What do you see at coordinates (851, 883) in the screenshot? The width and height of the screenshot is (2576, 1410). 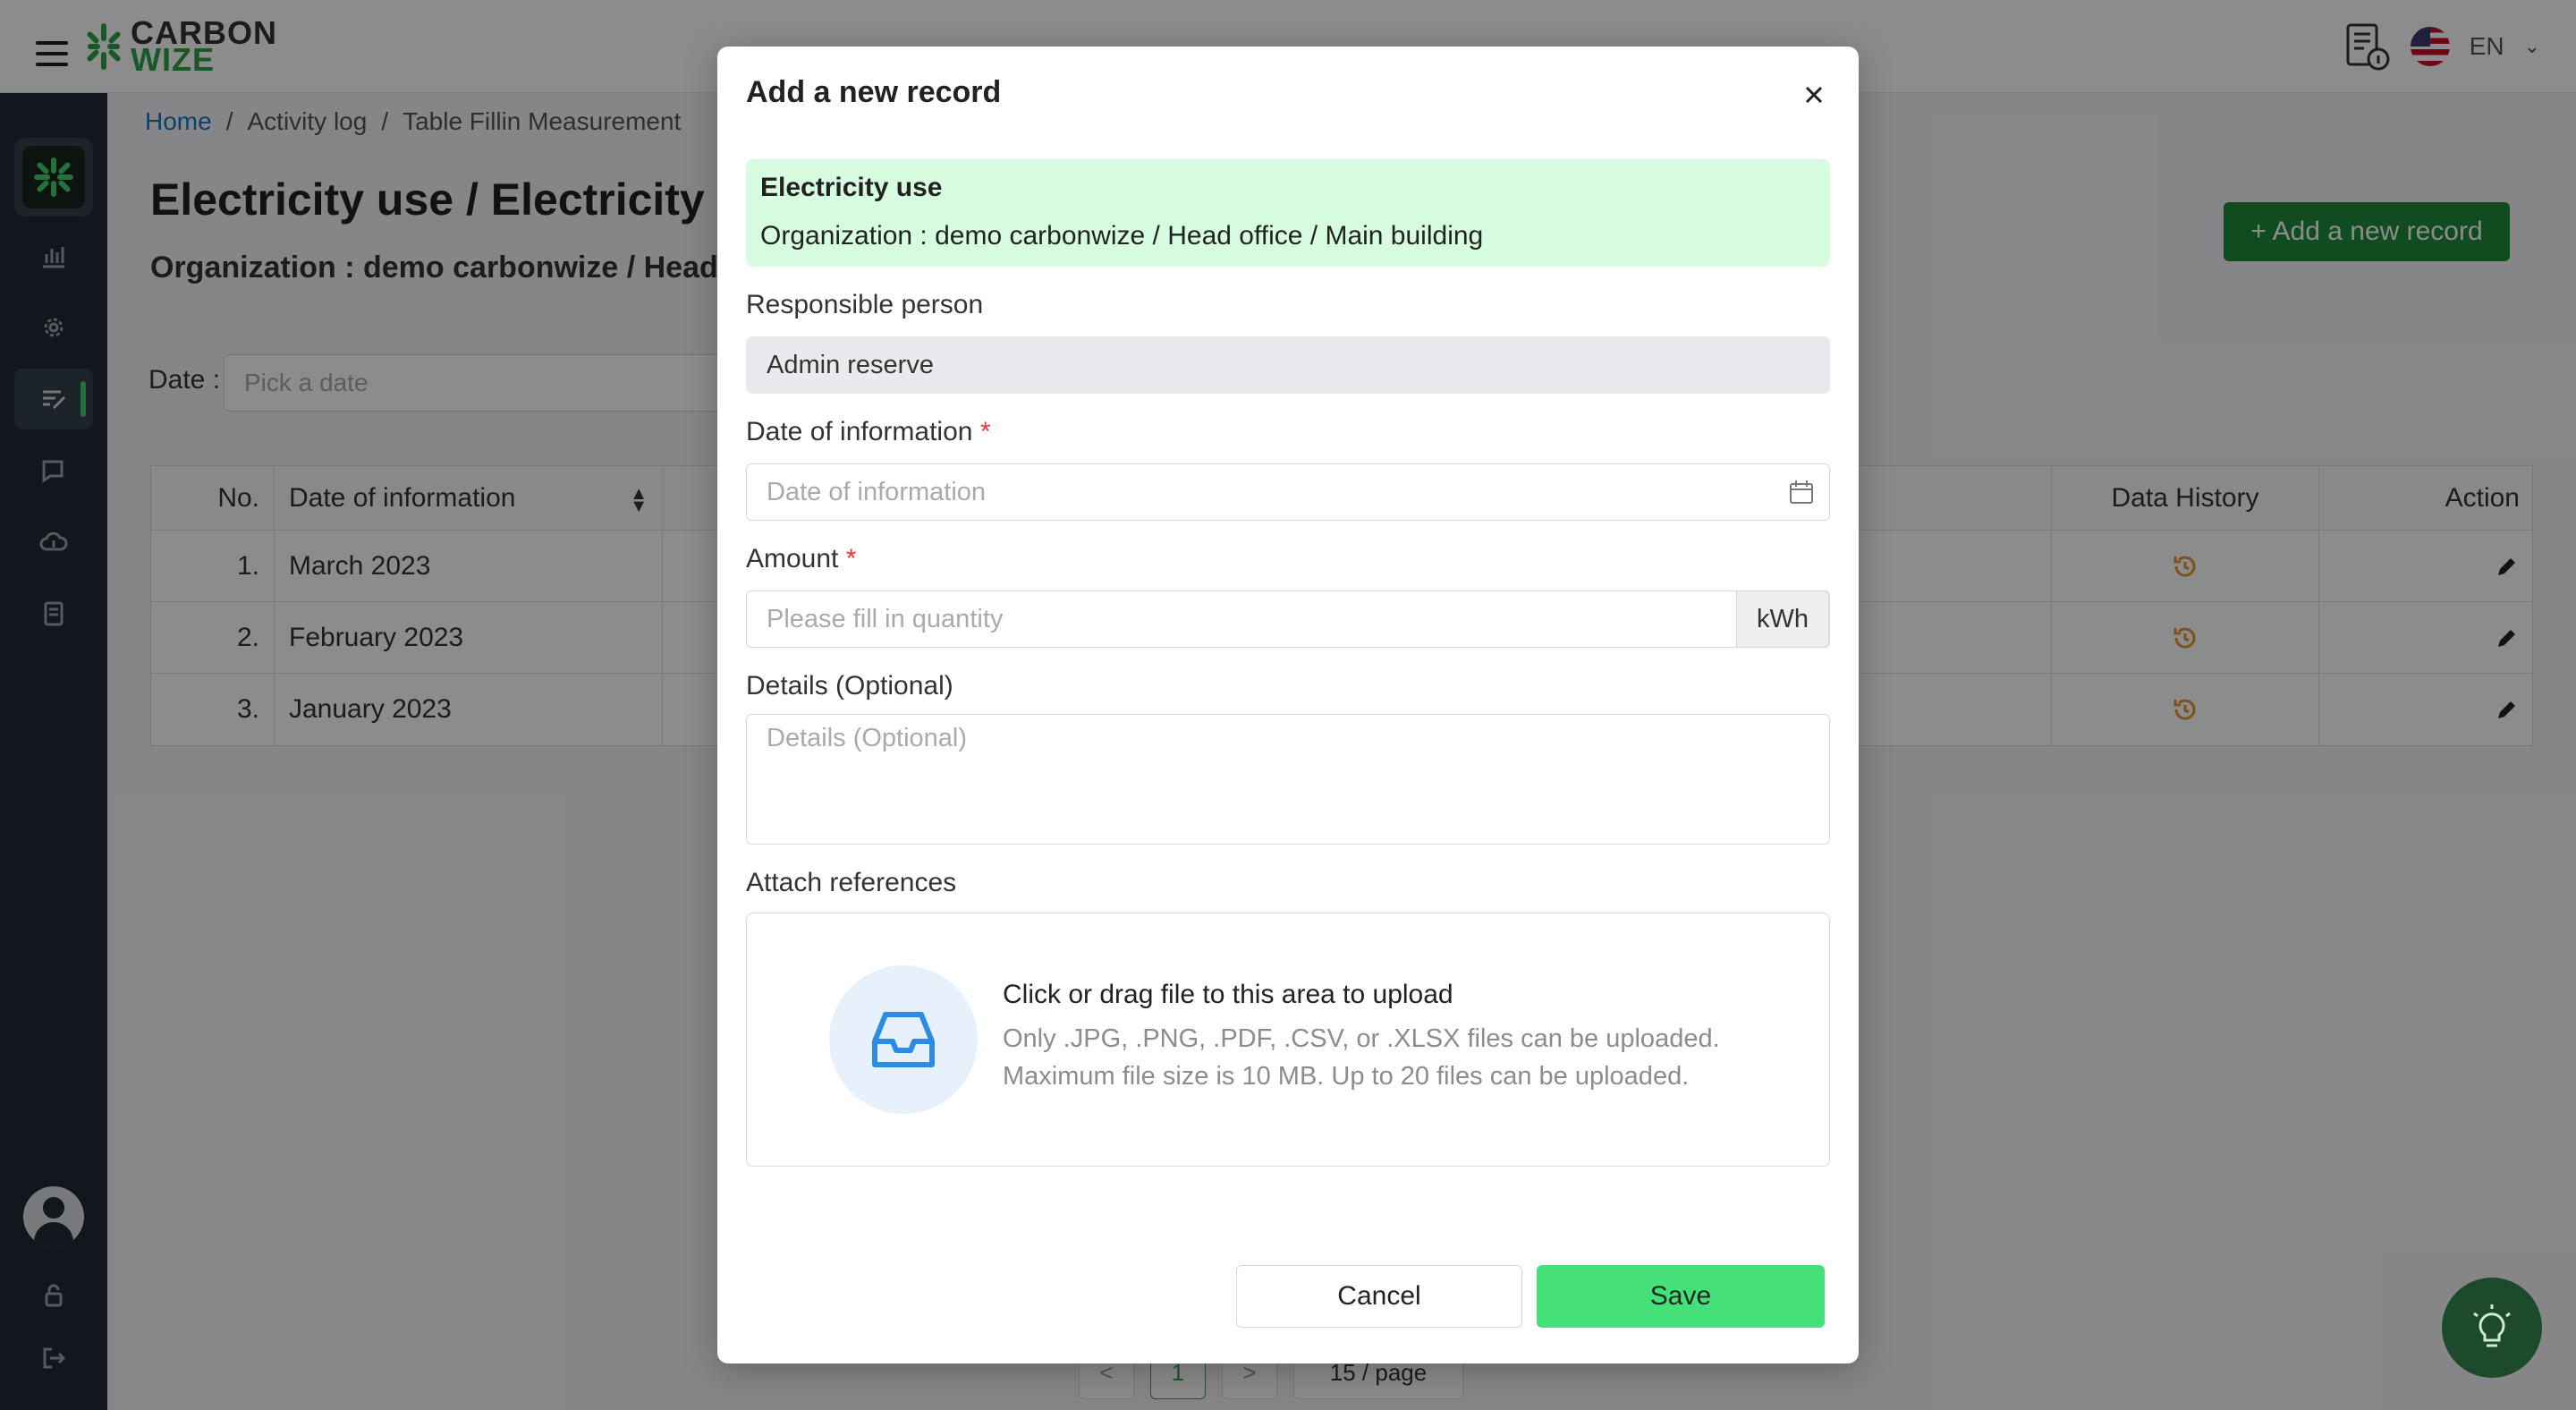 I see `attach-label: Attach references` at bounding box center [851, 883].